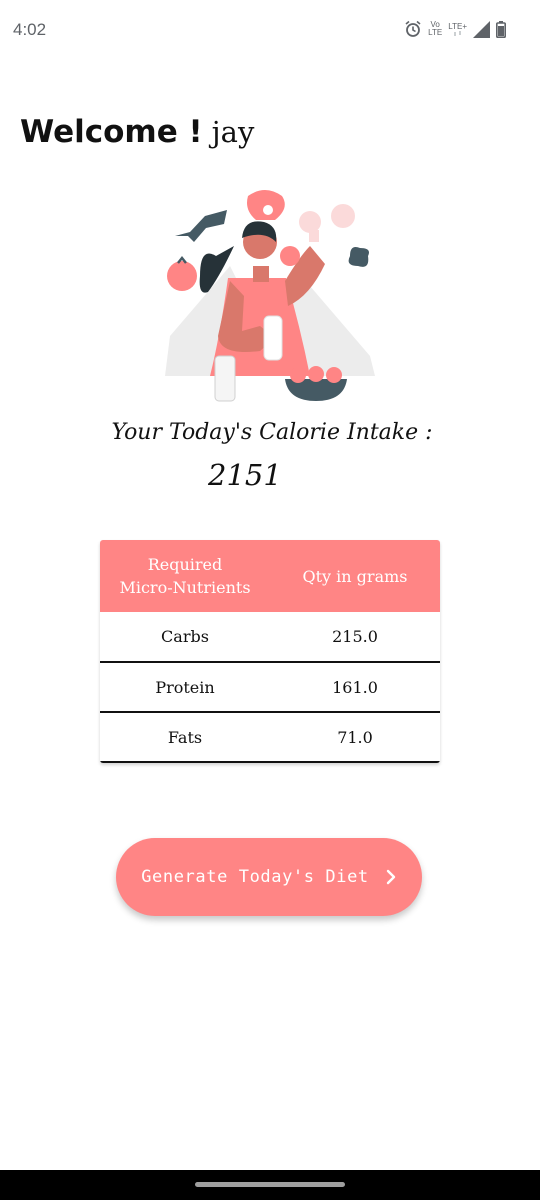 This screenshot has width=540, height=1200. I want to click on home-gesture-handle, so click(270, 1184).